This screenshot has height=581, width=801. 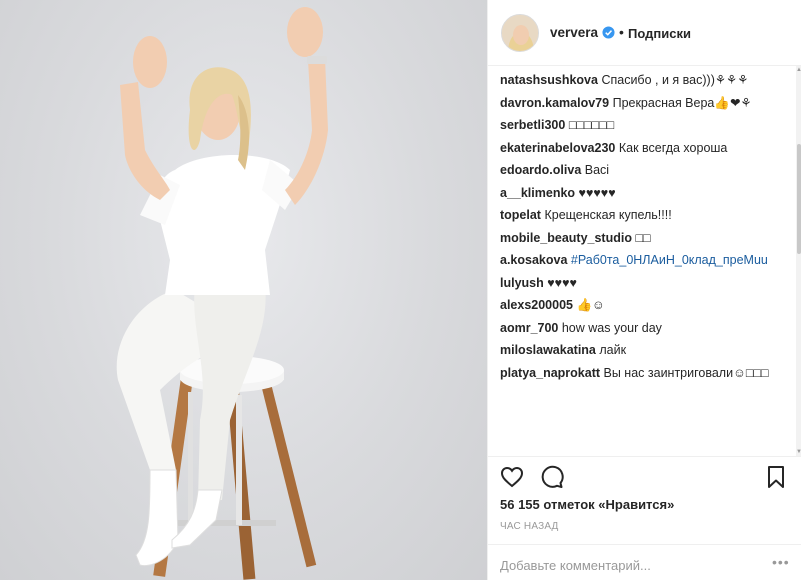 I want to click on verified-badge-icon, so click(x=608, y=32).